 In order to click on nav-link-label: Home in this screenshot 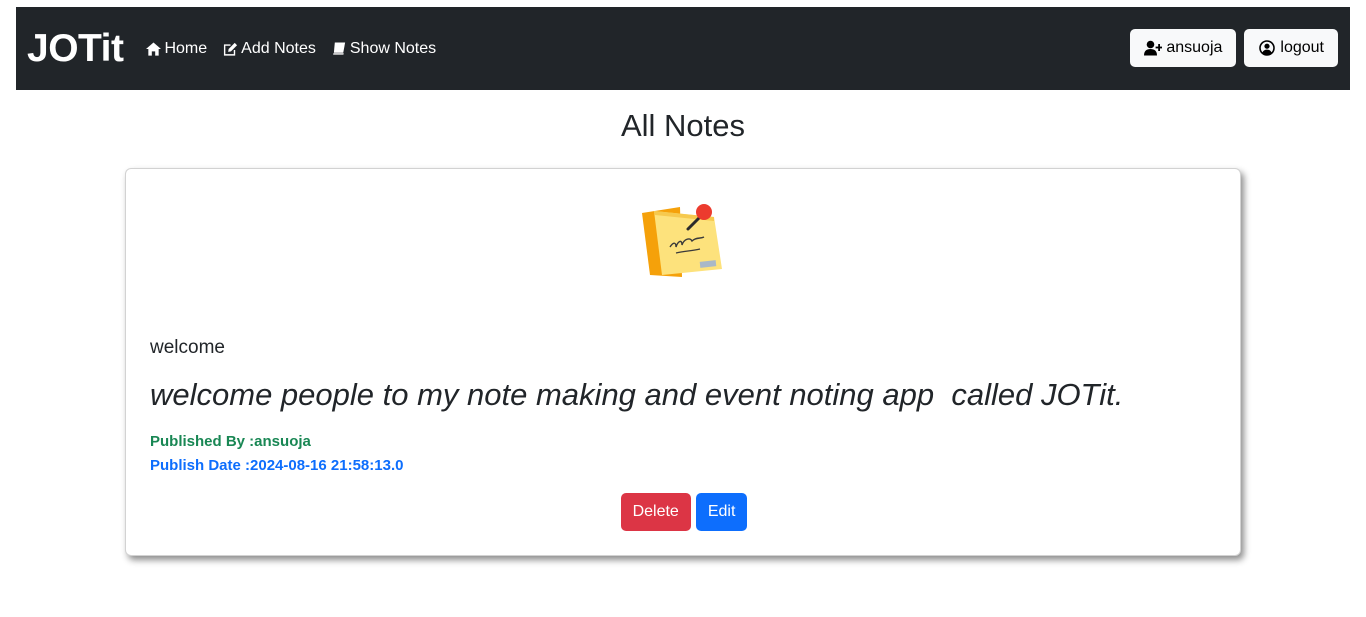, I will do `click(186, 48)`.